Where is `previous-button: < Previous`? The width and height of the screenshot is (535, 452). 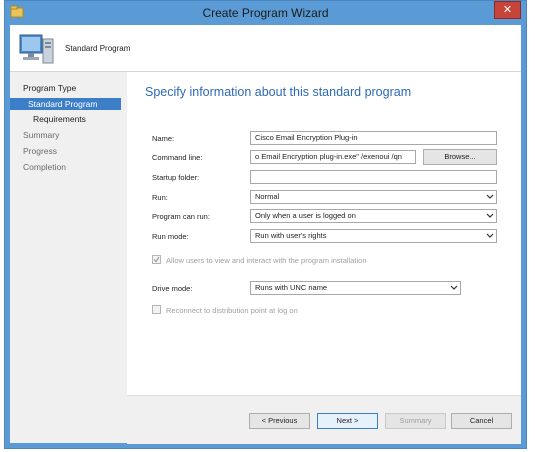 previous-button: < Previous is located at coordinates (279, 421).